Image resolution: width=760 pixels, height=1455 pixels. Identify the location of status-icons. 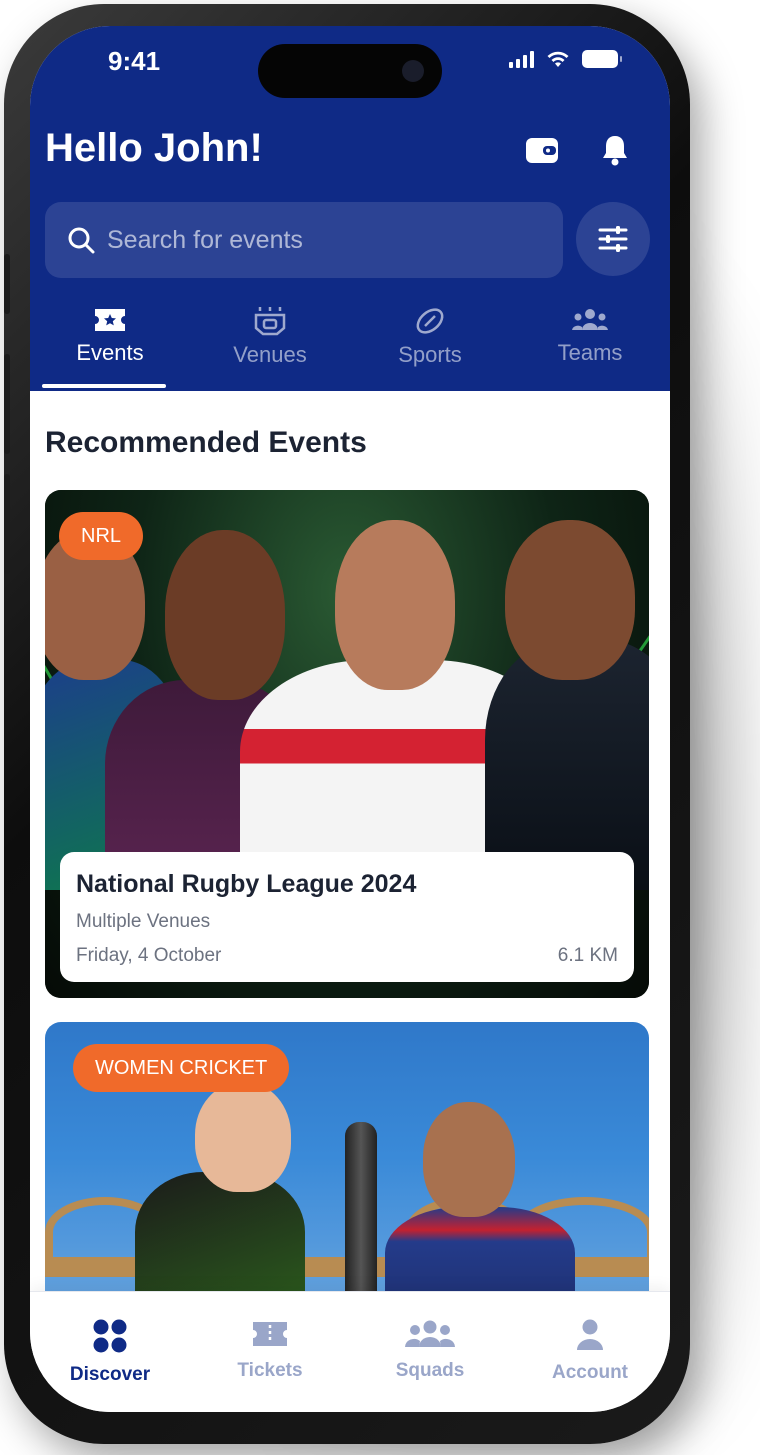
(565, 59).